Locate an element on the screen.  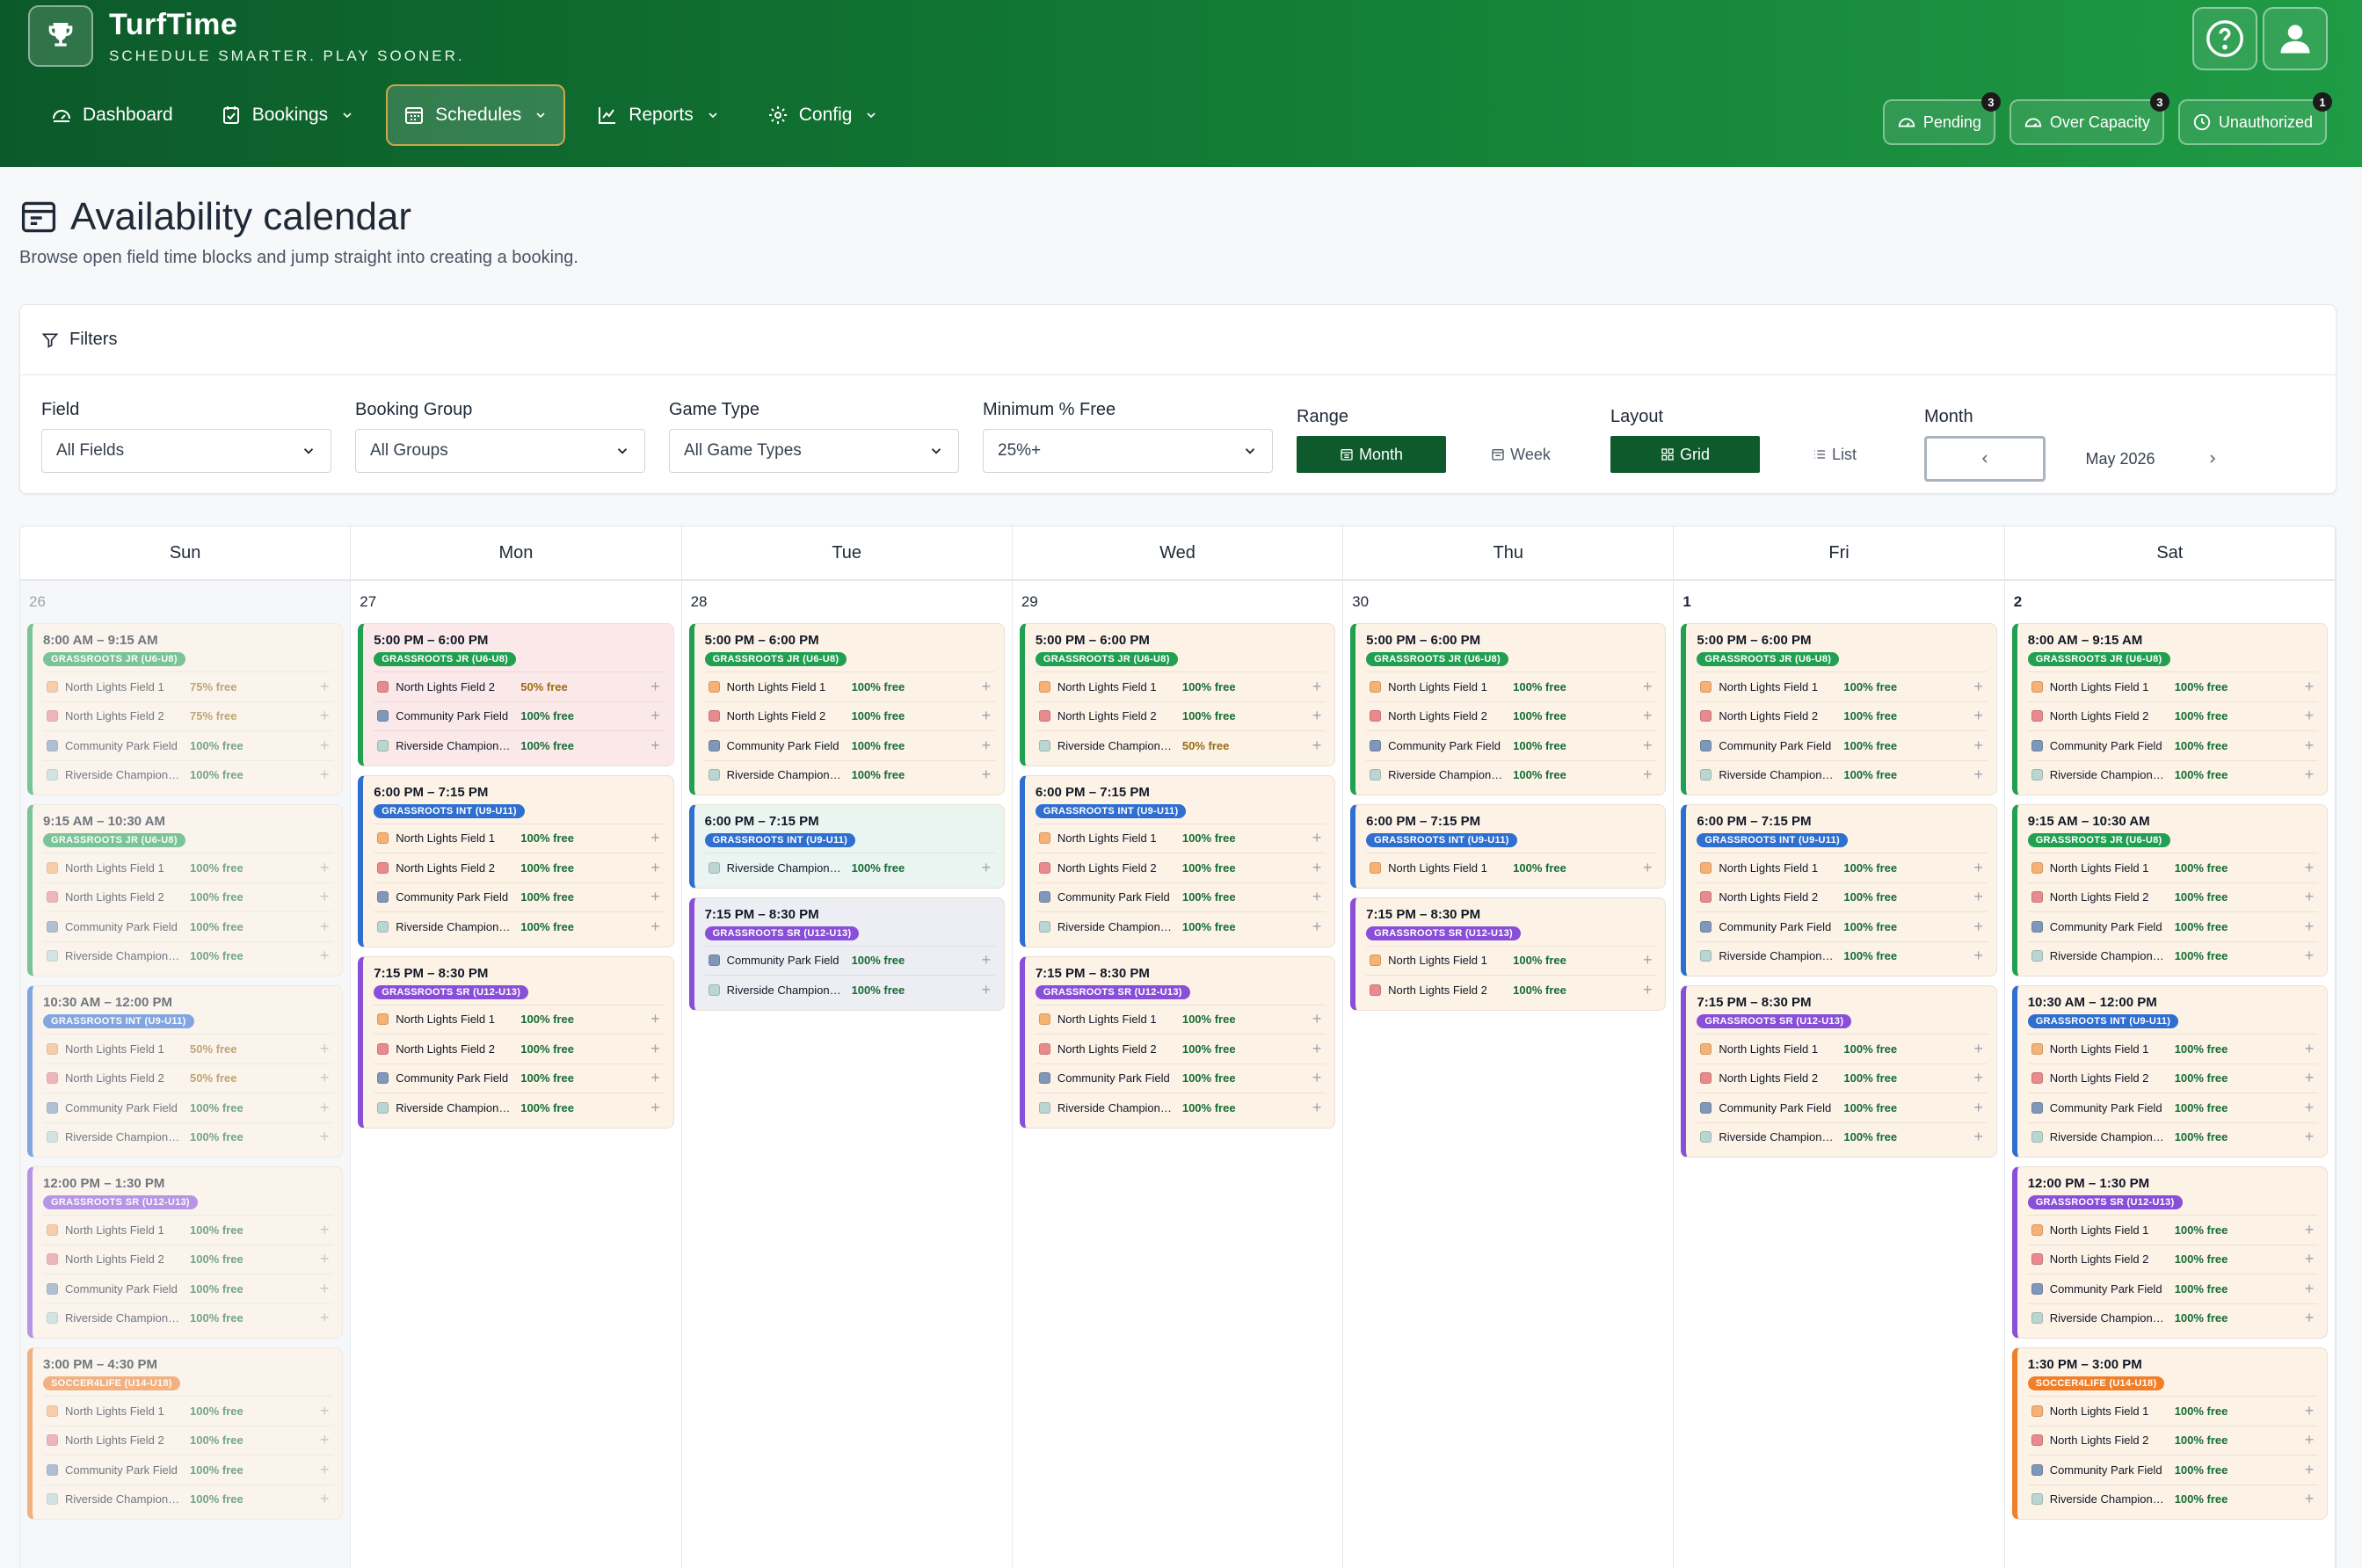
field-availability-row: North Lights Field 1 75% free + is located at coordinates (188, 686).